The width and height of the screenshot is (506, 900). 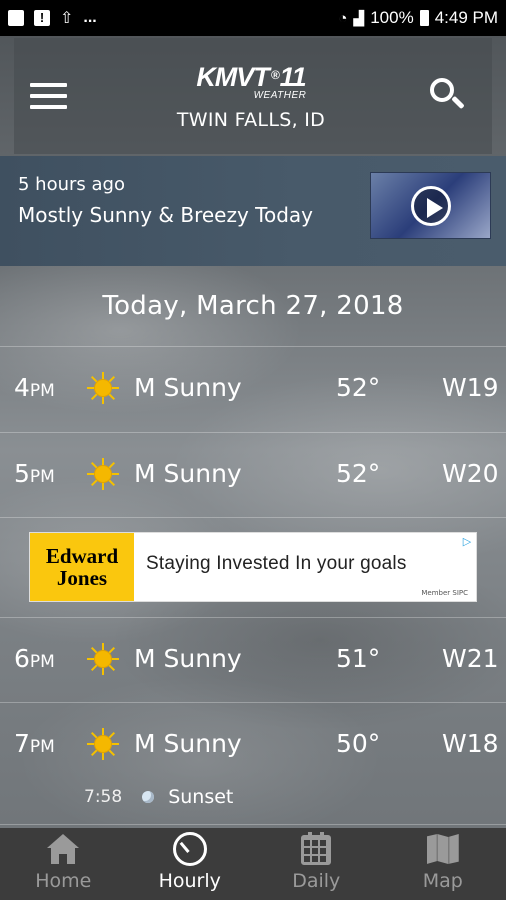 What do you see at coordinates (444, 593) in the screenshot?
I see `ad-disclaimer: Member SIPC` at bounding box center [444, 593].